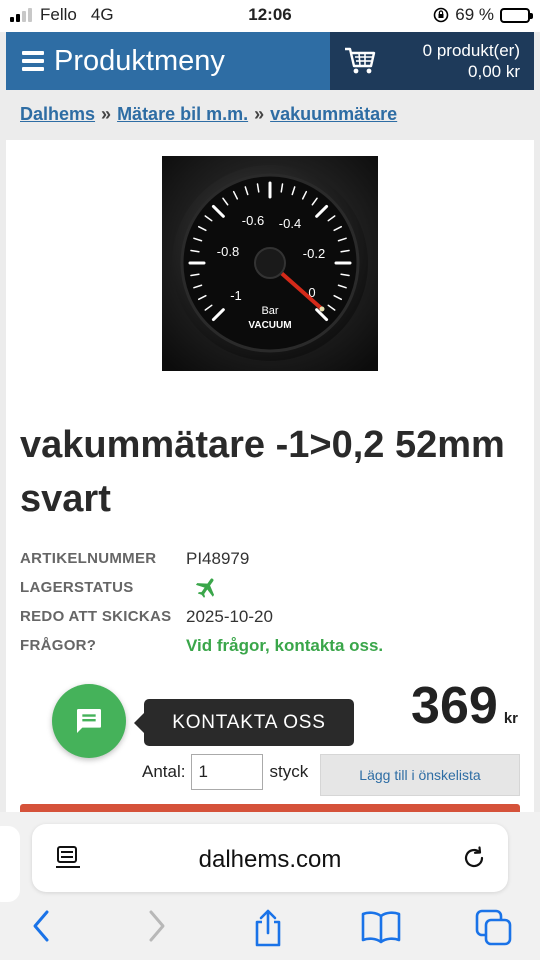 This screenshot has height=960, width=540. I want to click on cart-count: 0 produkt(er), so click(471, 50).